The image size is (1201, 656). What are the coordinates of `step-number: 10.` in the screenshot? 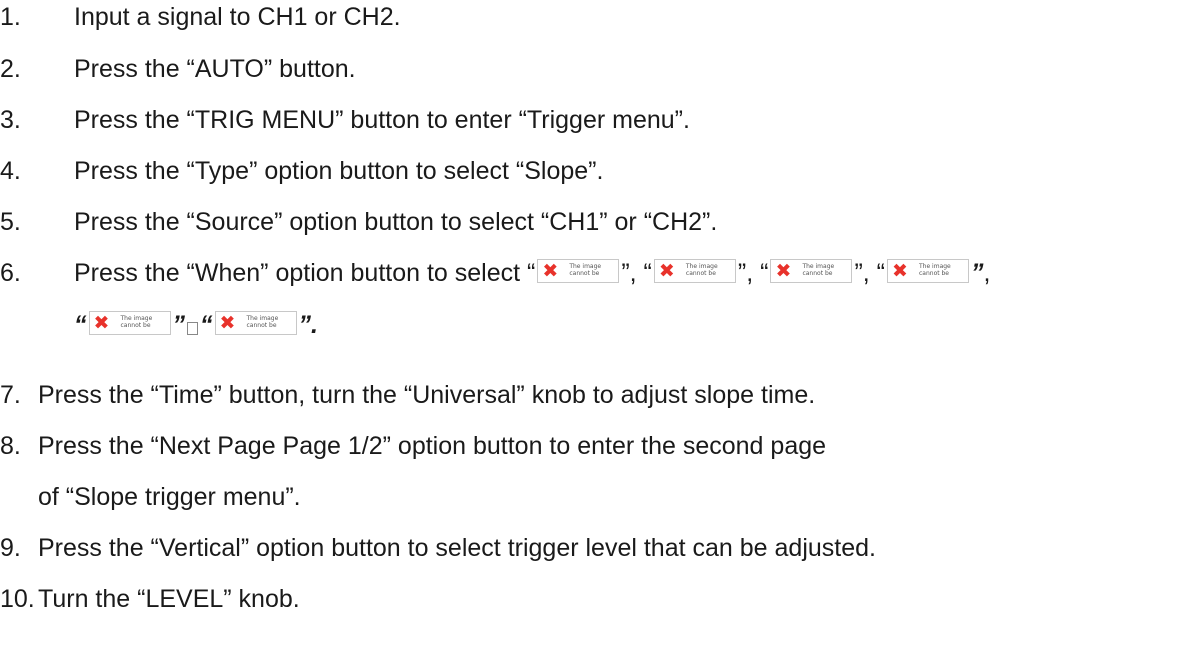 It's located at (17, 599).